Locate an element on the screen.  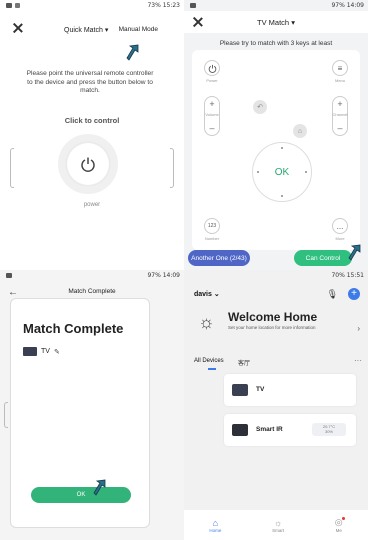
tab-all-devices: All Devices is located at coordinates (209, 361).